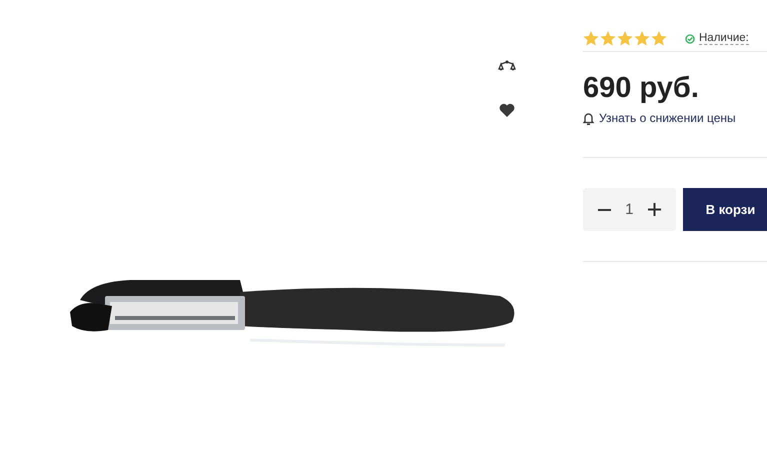  What do you see at coordinates (507, 110) in the screenshot?
I see `heart-icon` at bounding box center [507, 110].